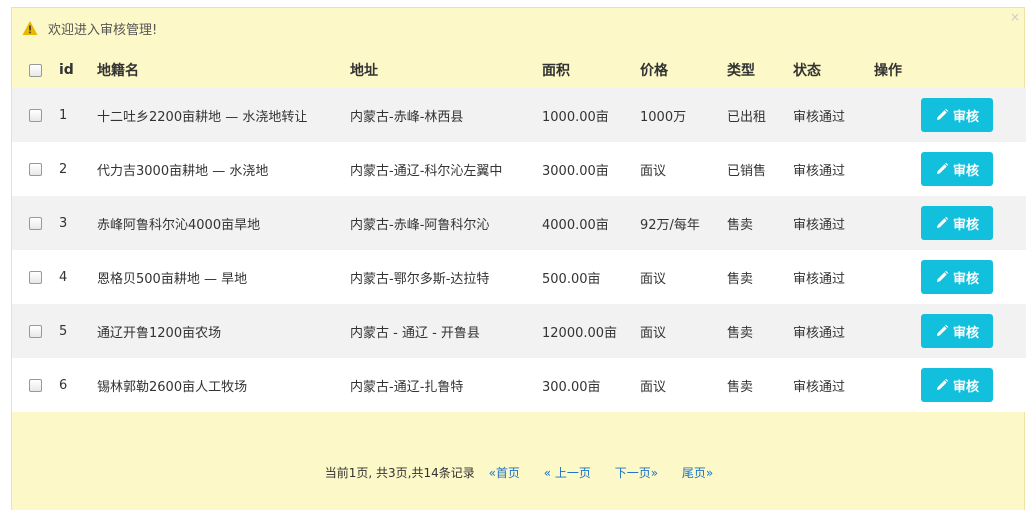 Image resolution: width=1029 pixels, height=510 pixels. Describe the element at coordinates (807, 71) in the screenshot. I see `column-header-status: 状态` at that location.